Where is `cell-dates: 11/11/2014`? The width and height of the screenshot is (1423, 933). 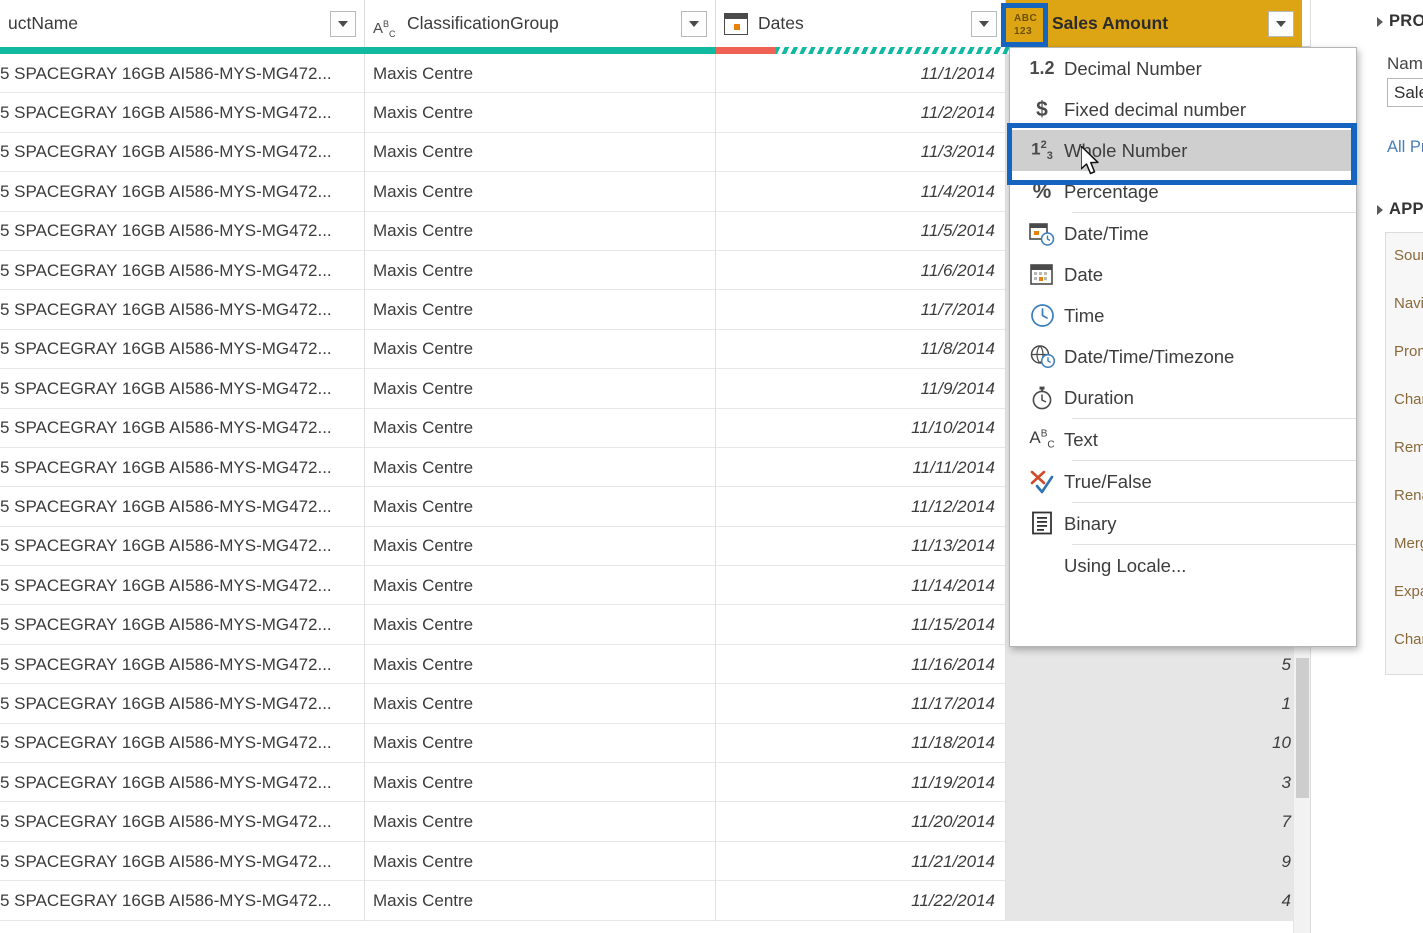
cell-dates: 11/11/2014 is located at coordinates (861, 467).